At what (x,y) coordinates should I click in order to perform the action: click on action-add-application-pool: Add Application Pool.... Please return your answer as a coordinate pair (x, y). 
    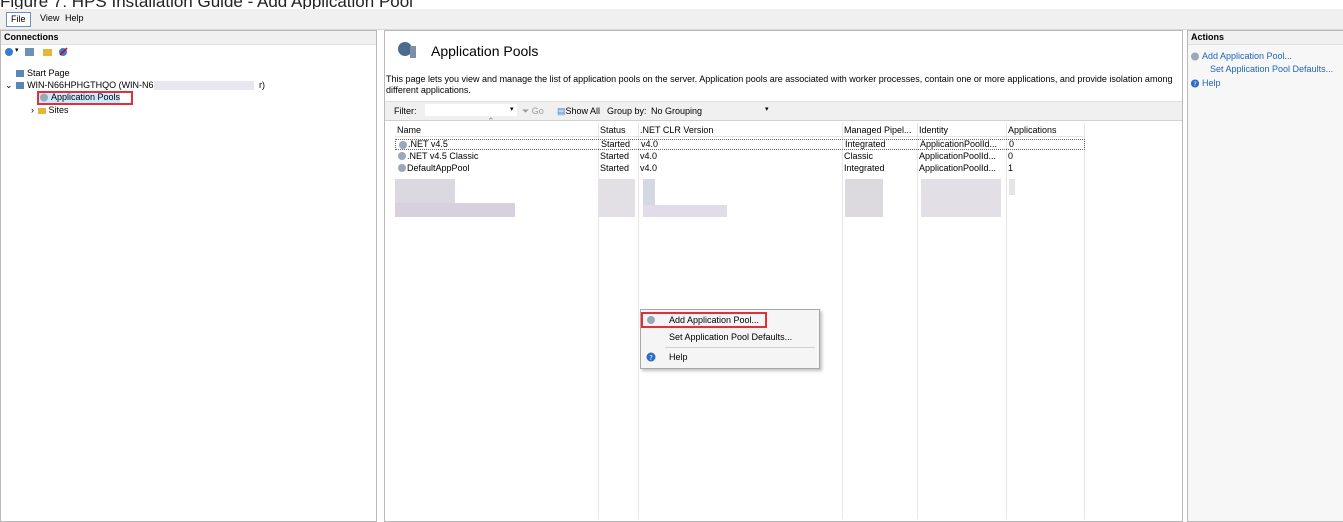
    Looking at the image, I should click on (1266, 56).